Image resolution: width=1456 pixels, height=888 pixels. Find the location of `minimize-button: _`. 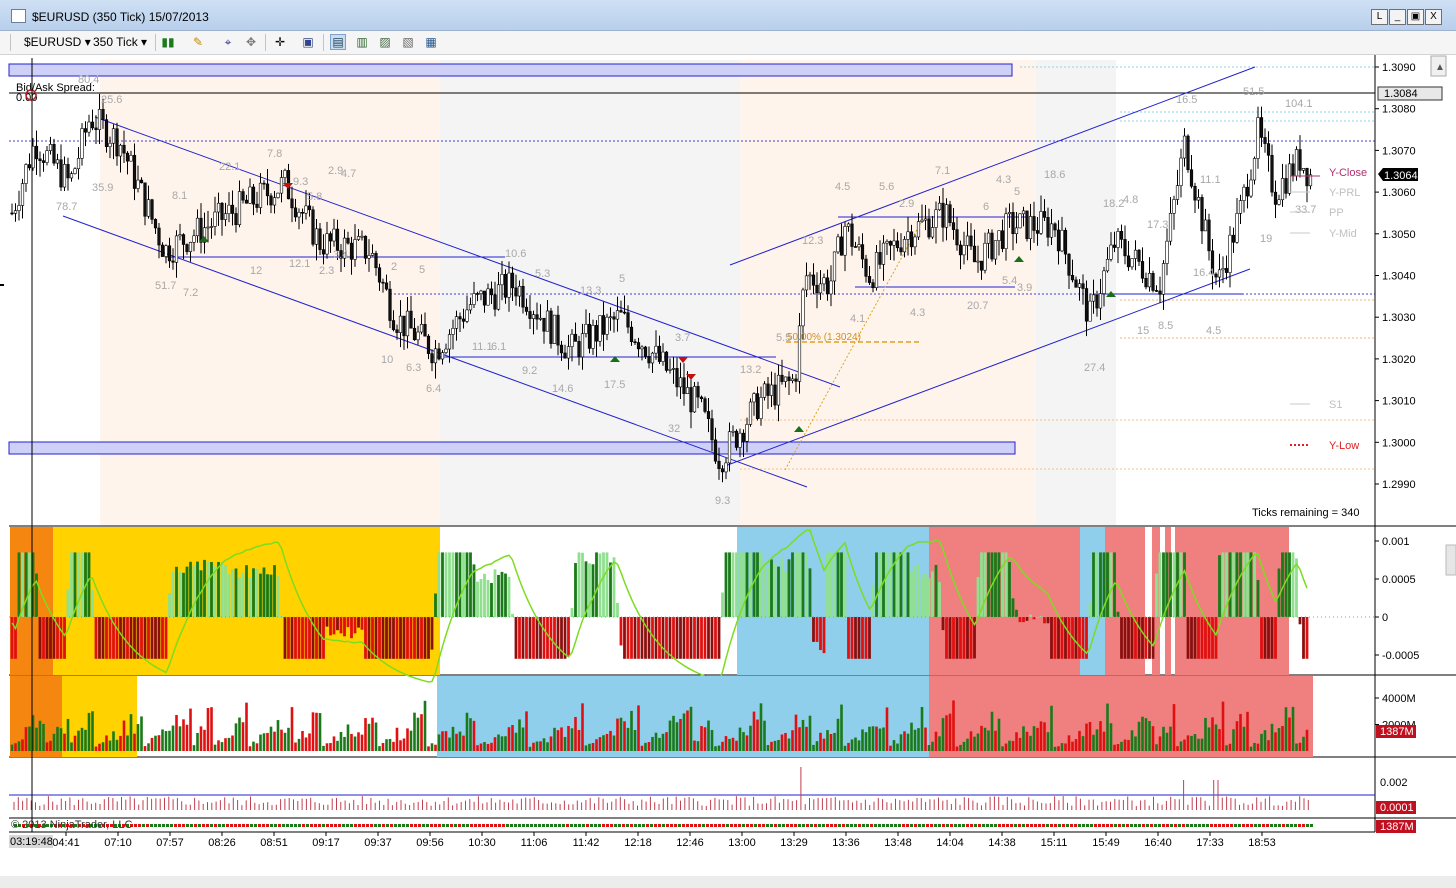

minimize-button: _ is located at coordinates (1397, 17).